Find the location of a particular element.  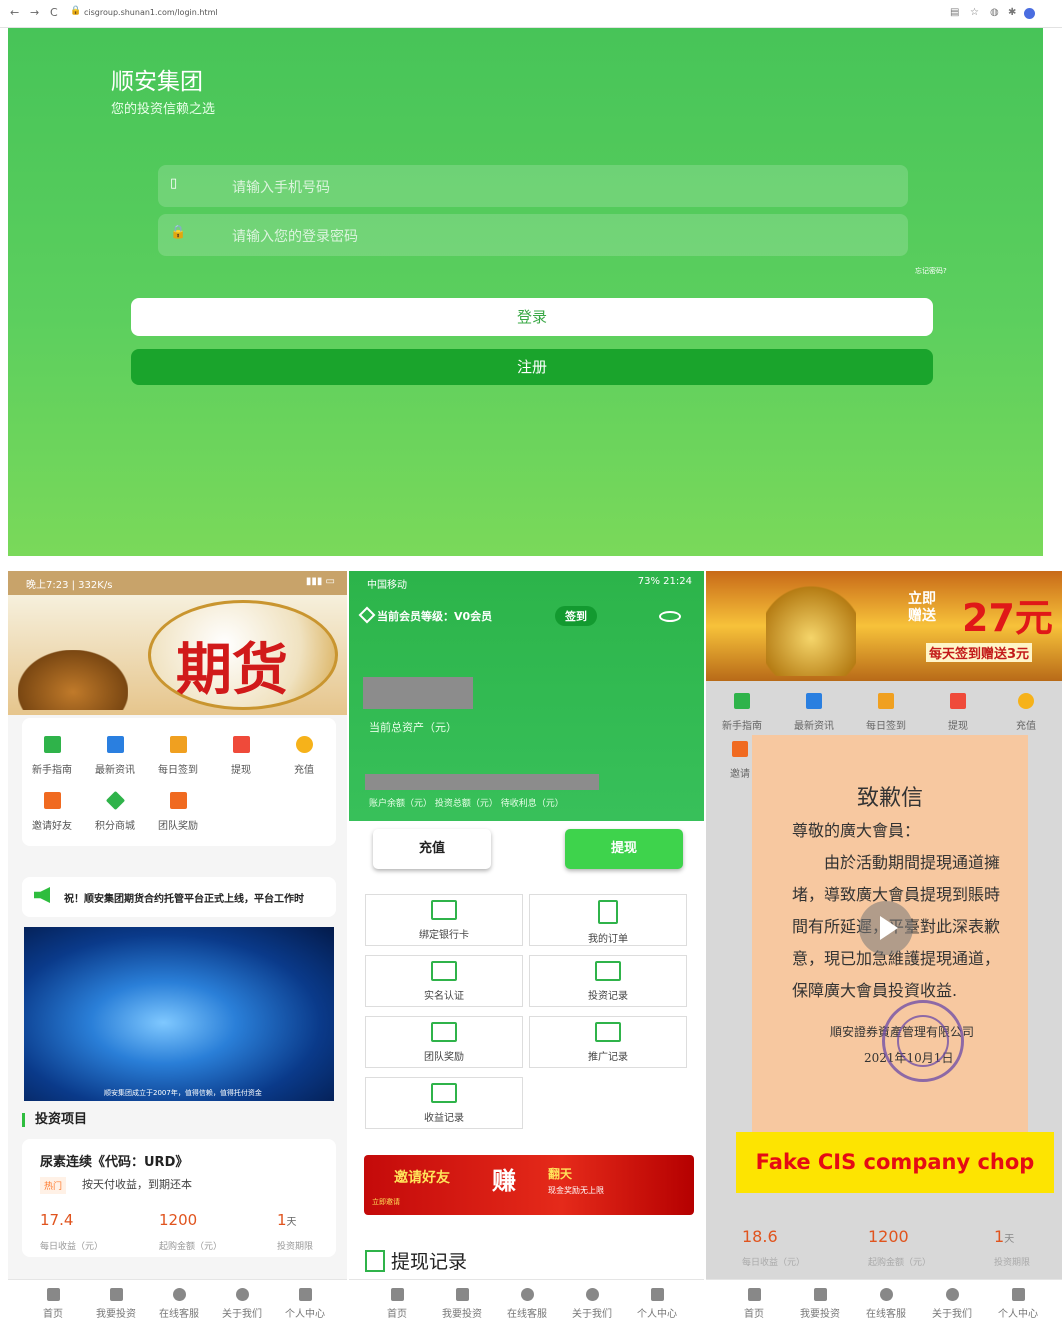

tab-label: 首页 is located at coordinates (53, 1314).